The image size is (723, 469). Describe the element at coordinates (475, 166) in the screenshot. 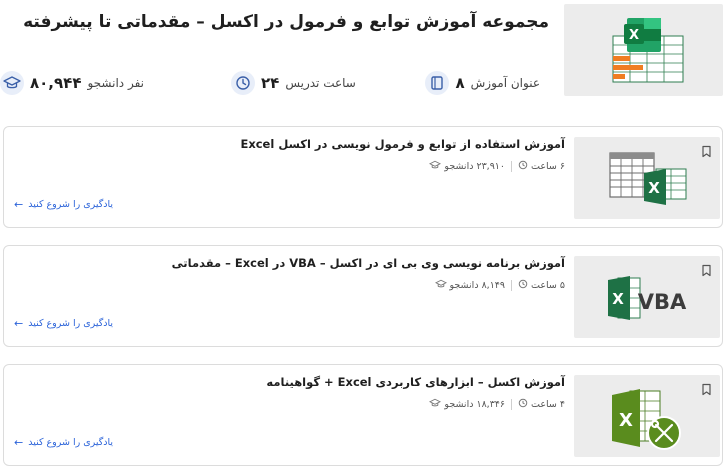

I see `course-students: ۲۳,۹۱۰ دانشجو` at that location.